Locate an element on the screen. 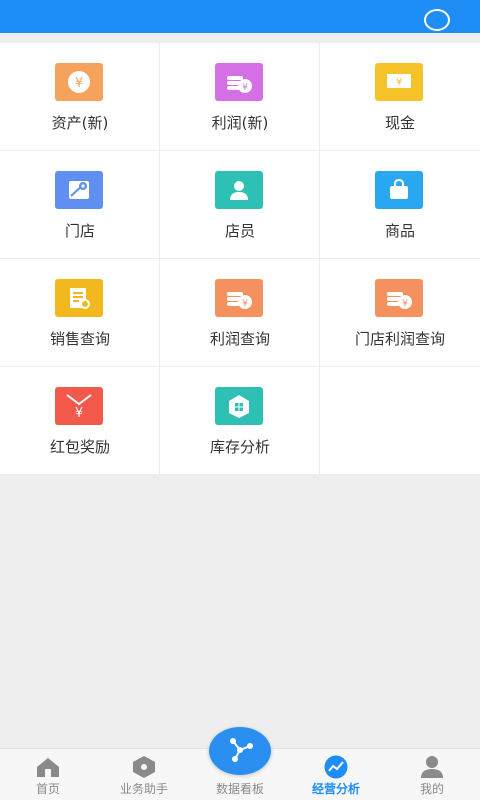 The image size is (480, 800). grid-item-sales-query: 销售查询 is located at coordinates (80, 313).